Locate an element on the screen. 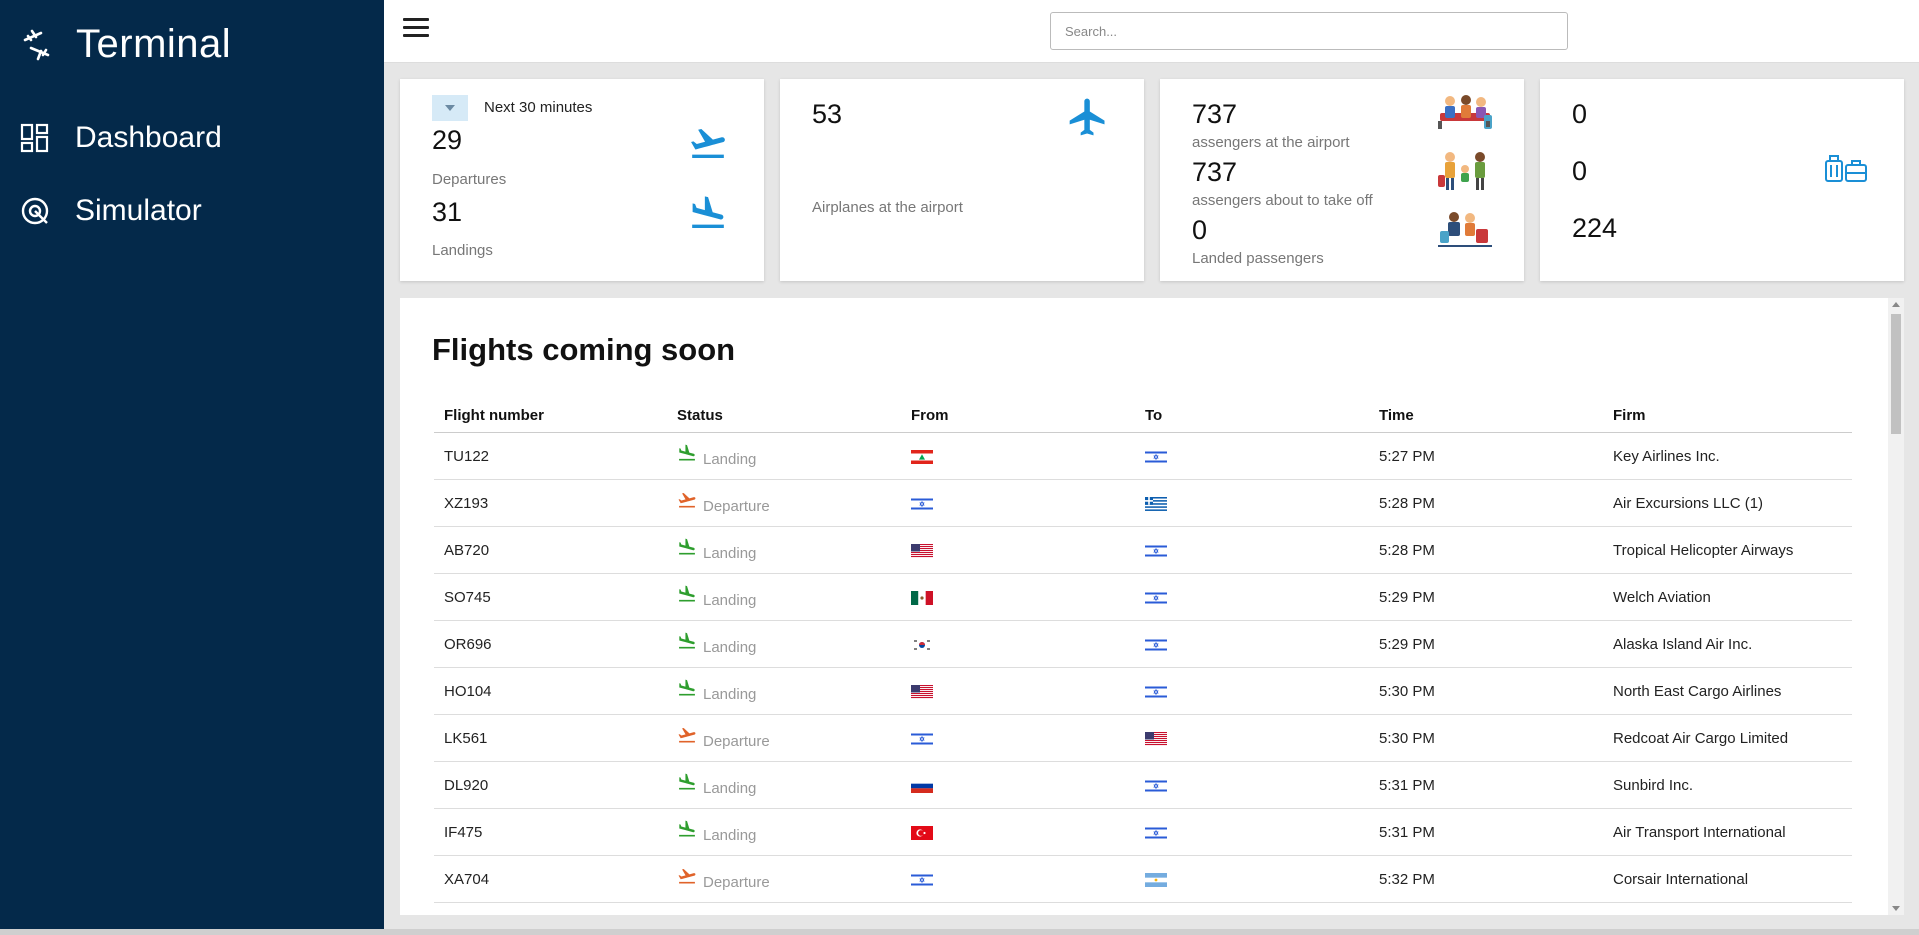 The height and width of the screenshot is (935, 1919). table-row: TU122 Landing 5:27 PM Key Airlines Inc. is located at coordinates (1143, 456).